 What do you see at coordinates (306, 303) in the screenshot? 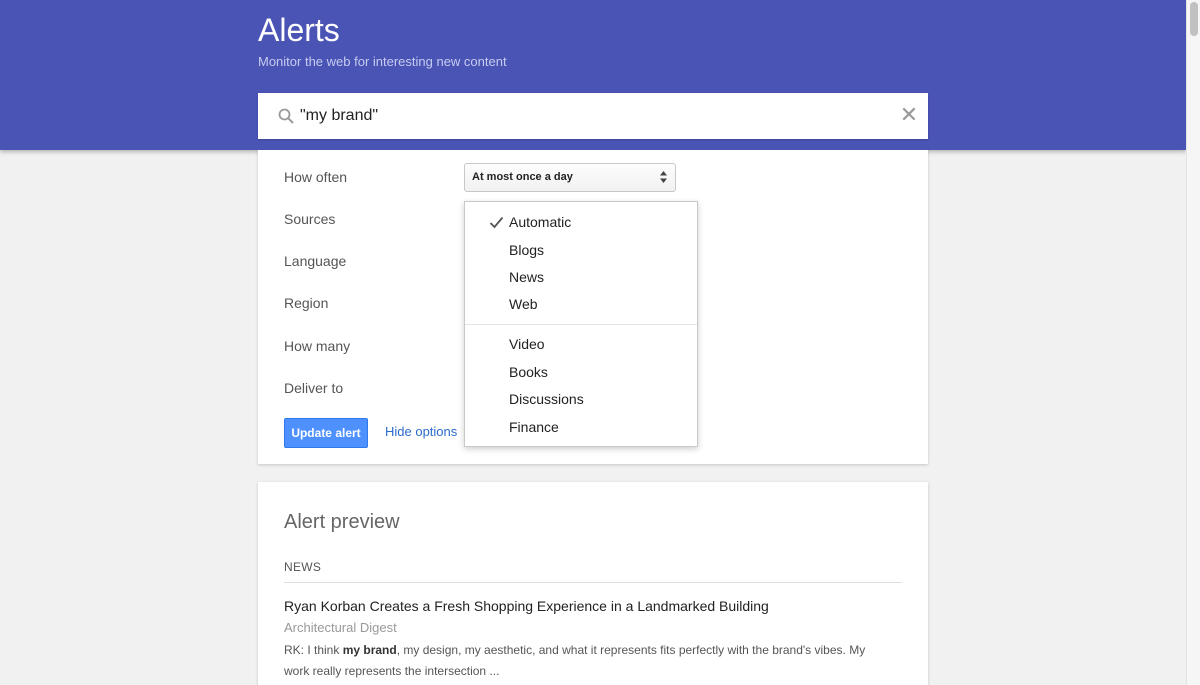
I see `option-label-region: Region` at bounding box center [306, 303].